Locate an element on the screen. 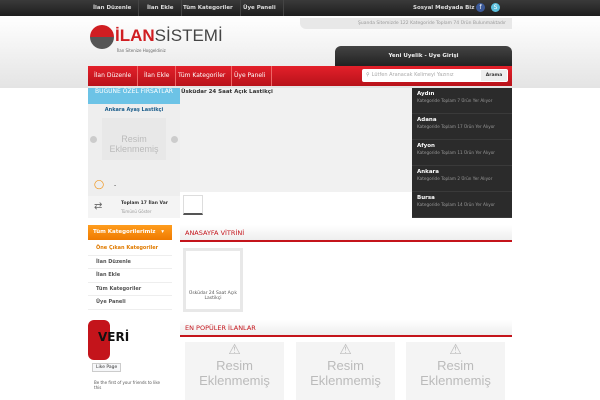  showcase-heading: ANASAYFA VİTRİNİ is located at coordinates (346, 233).